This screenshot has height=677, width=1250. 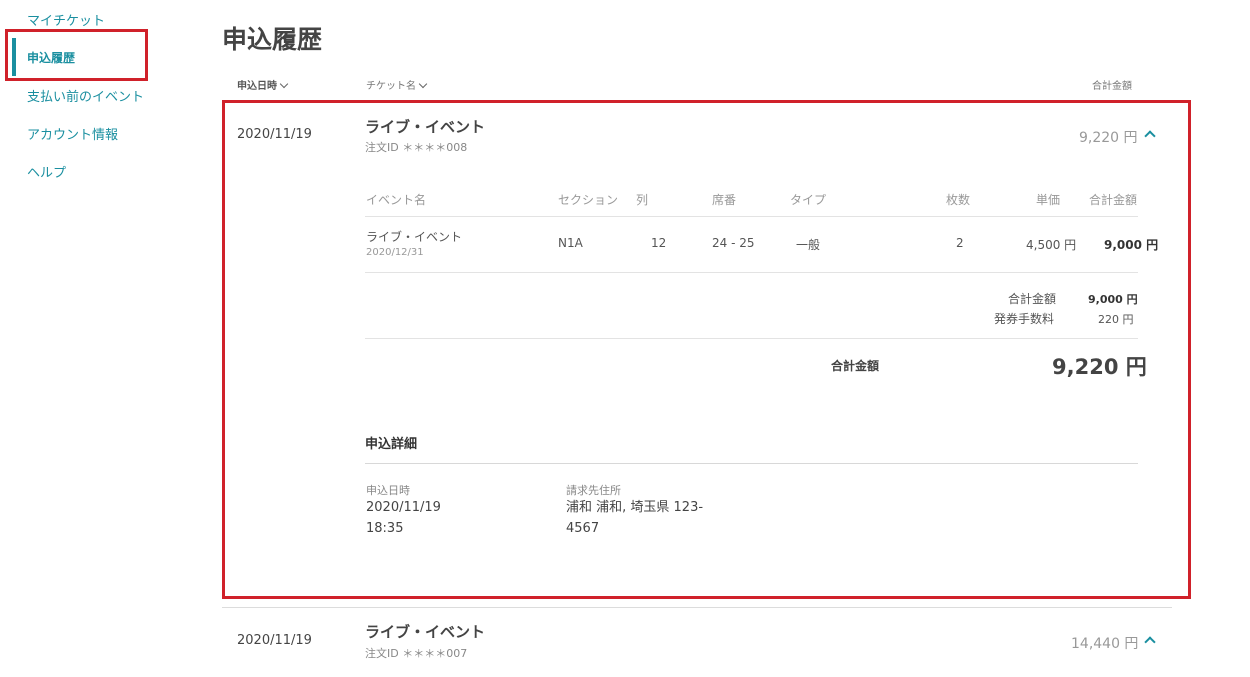 What do you see at coordinates (46, 171) in the screenshot?
I see `sidebar-item-help: ヘルプ` at bounding box center [46, 171].